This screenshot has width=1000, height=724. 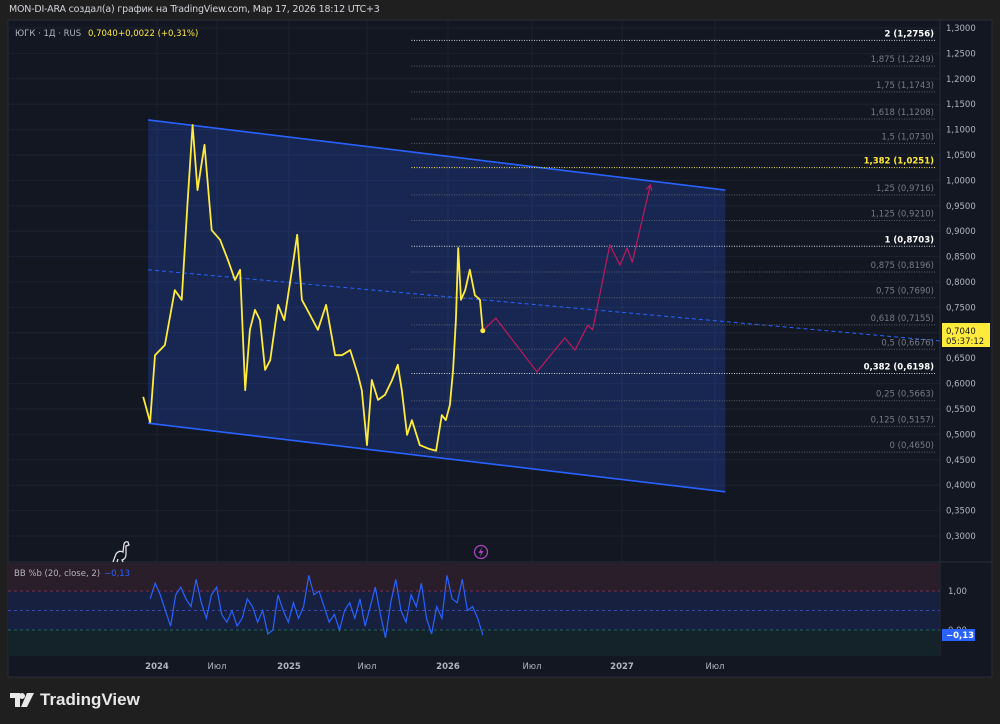 I want to click on price-tick-label: 1,2500, so click(x=961, y=54).